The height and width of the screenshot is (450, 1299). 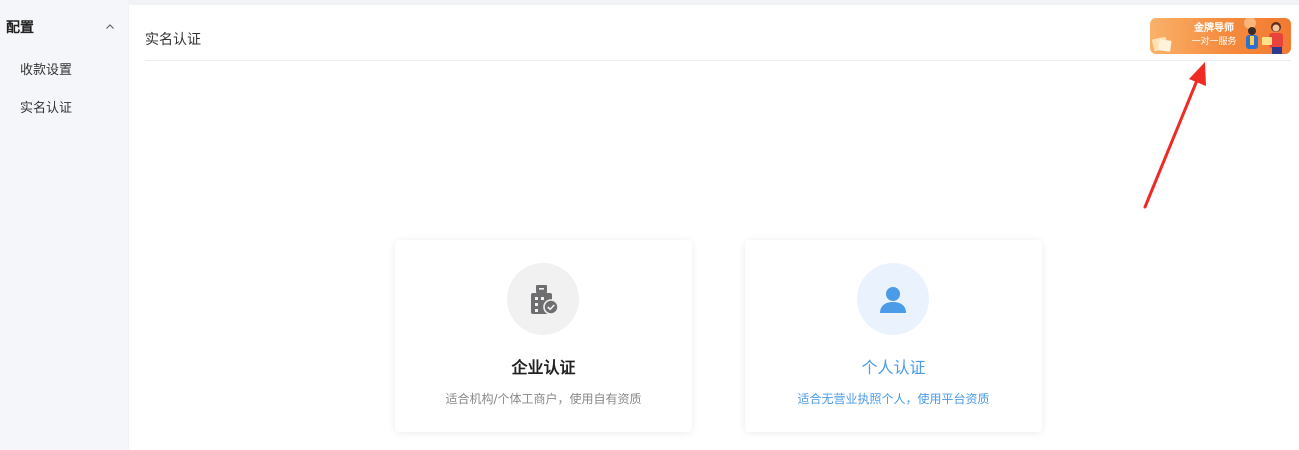 I want to click on person-icon, so click(x=893, y=300).